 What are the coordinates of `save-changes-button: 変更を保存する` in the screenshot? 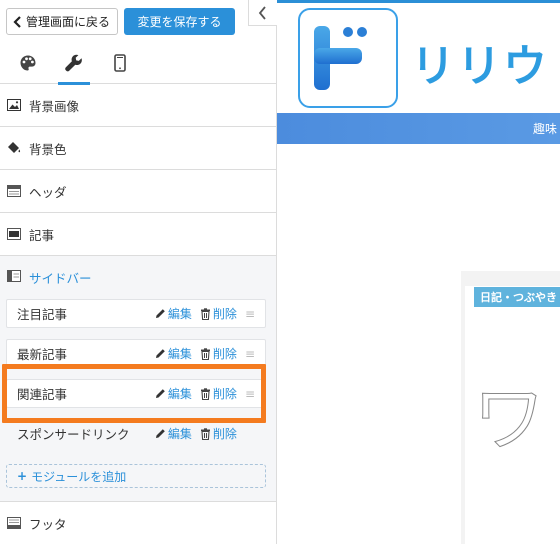 It's located at (179, 21).